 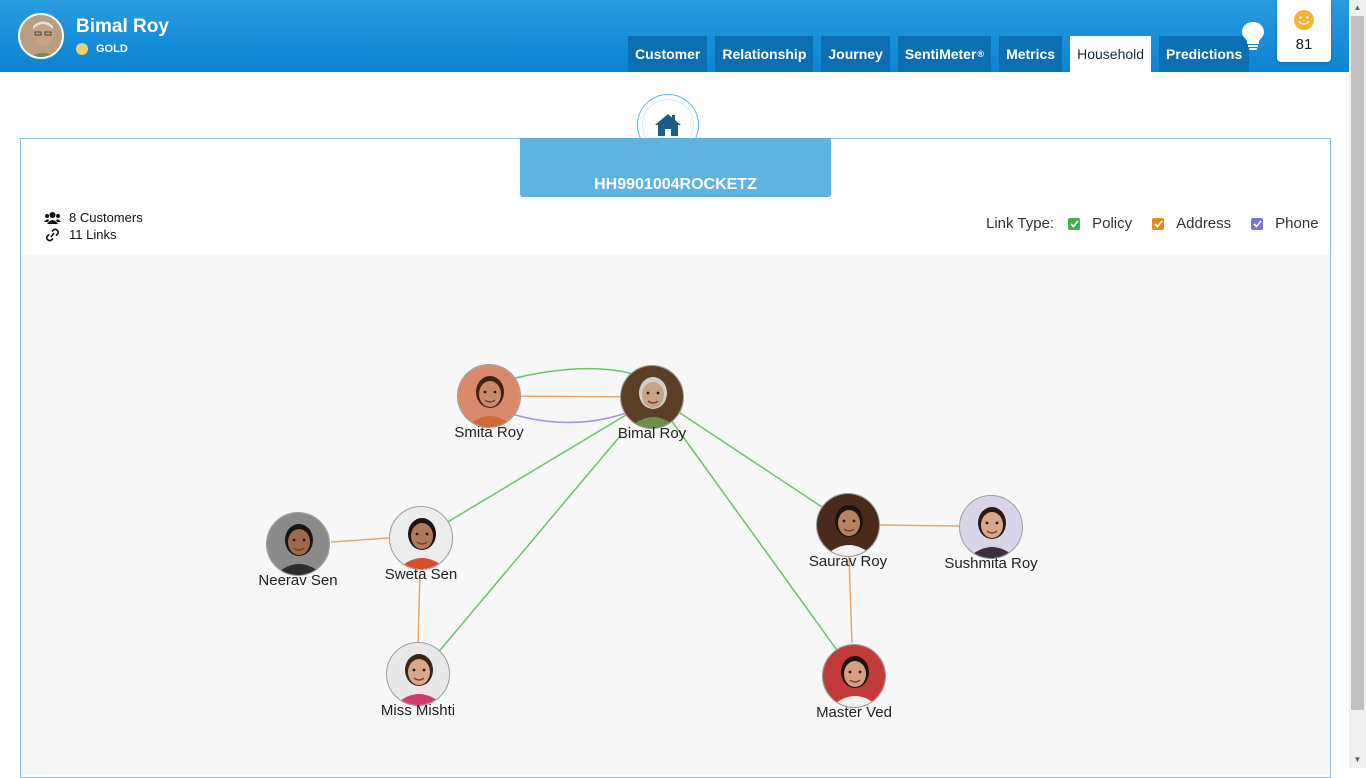 I want to click on users-icon, so click(x=52, y=217).